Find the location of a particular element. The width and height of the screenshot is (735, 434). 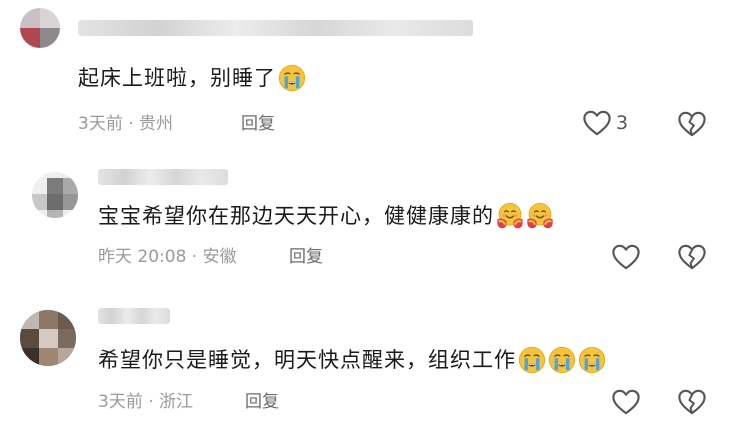

comment-meta: 3天前 · 浙江 is located at coordinates (146, 402).